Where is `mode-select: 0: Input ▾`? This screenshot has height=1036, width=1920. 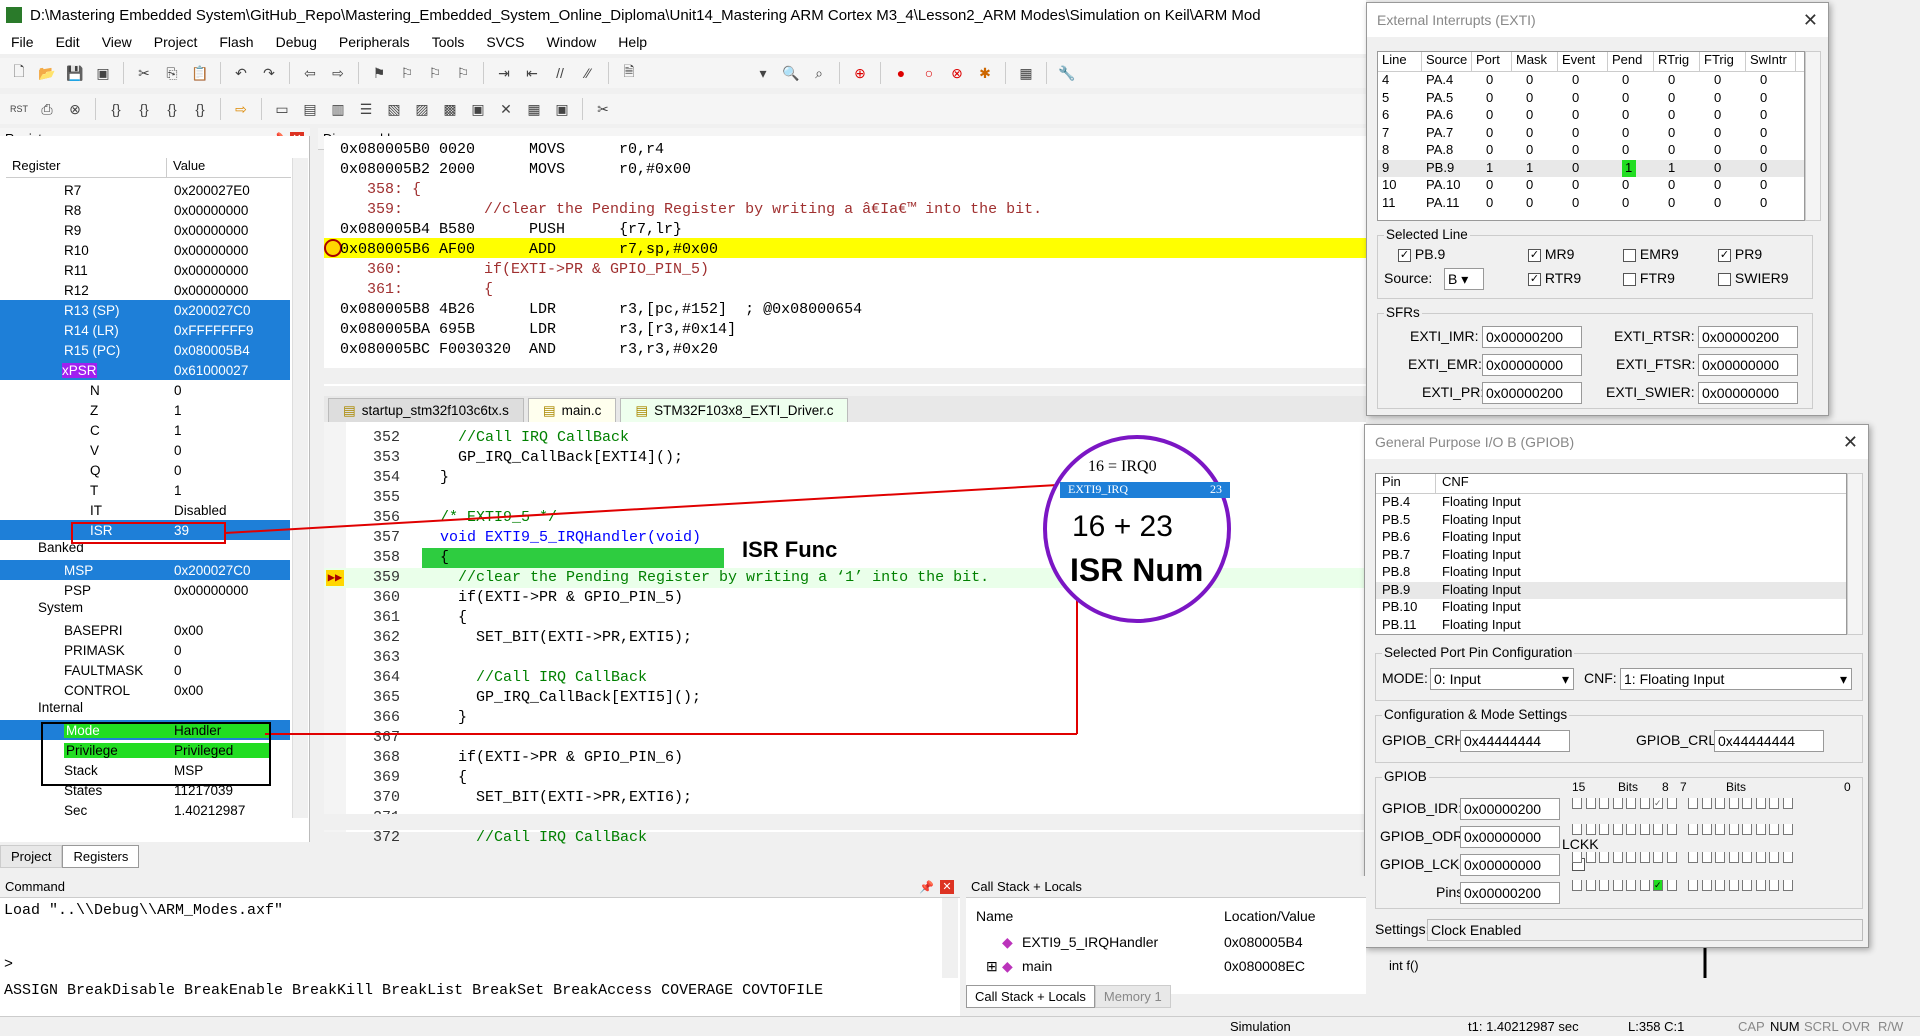 mode-select: 0: Input ▾ is located at coordinates (1502, 679).